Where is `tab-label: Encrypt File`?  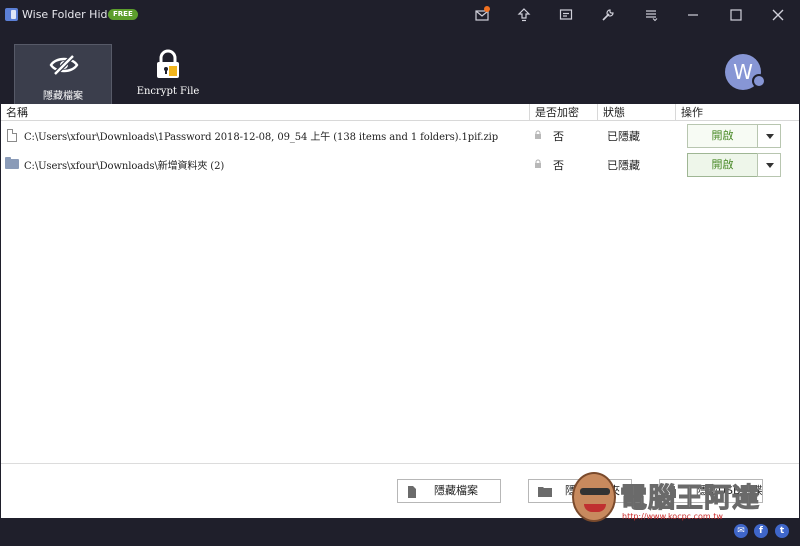
tab-label: Encrypt File is located at coordinates (168, 91).